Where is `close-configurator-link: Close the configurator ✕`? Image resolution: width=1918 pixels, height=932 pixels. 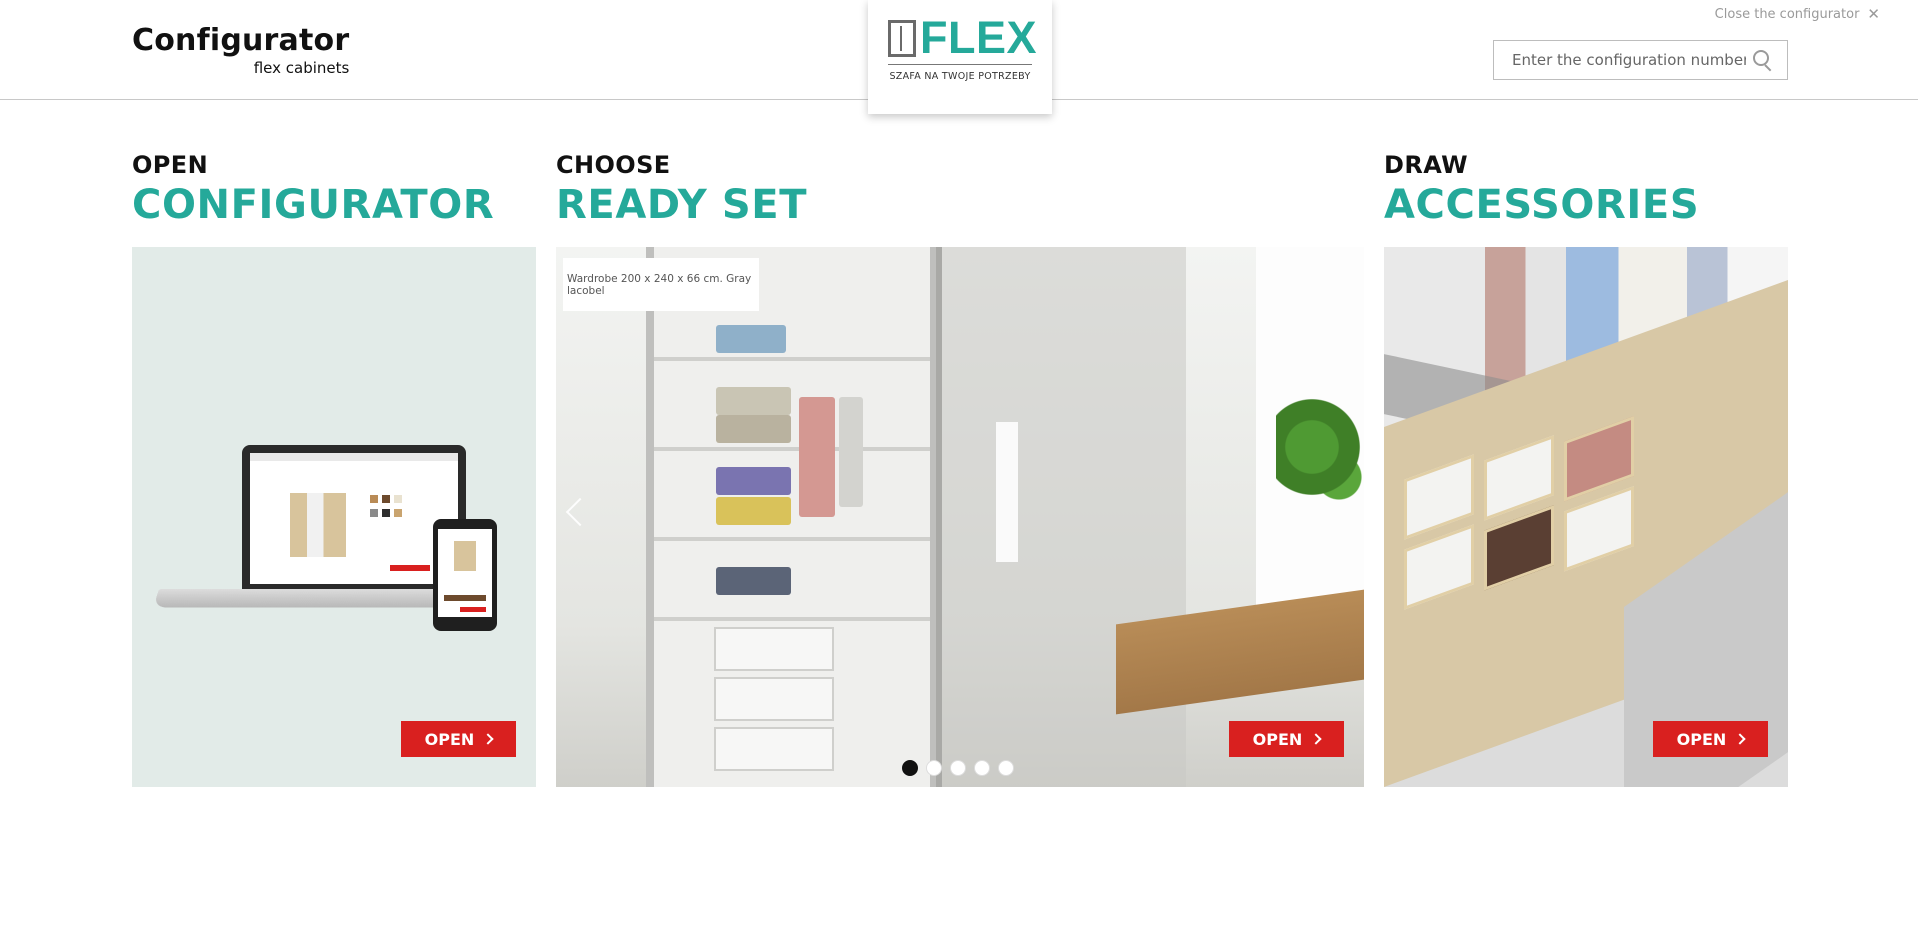 close-configurator-link: Close the configurator ✕ is located at coordinates (1797, 15).